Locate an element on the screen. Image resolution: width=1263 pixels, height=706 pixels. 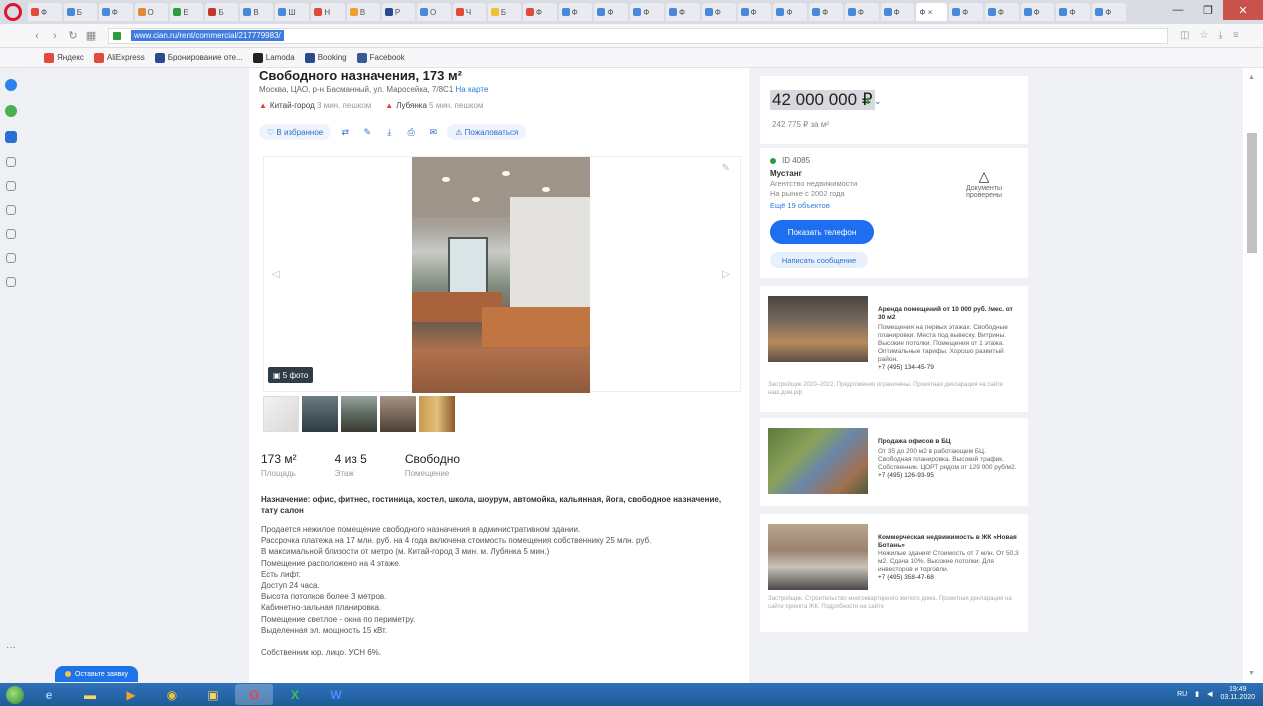
url-input: www.cian.ru/rent/commercial/217779983/ is located at coordinates (638, 35).